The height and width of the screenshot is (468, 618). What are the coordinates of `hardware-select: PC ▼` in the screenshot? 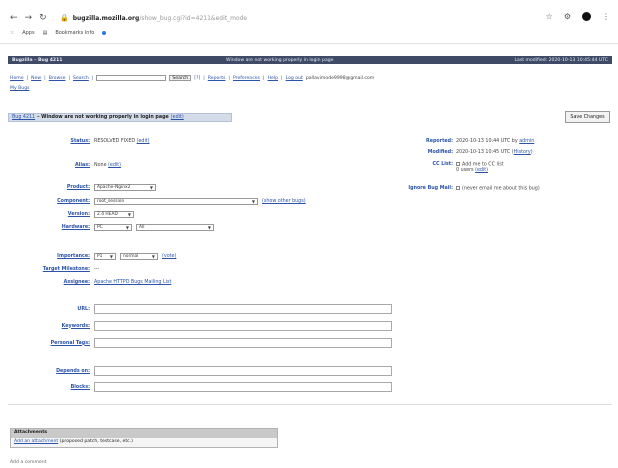 It's located at (113, 227).